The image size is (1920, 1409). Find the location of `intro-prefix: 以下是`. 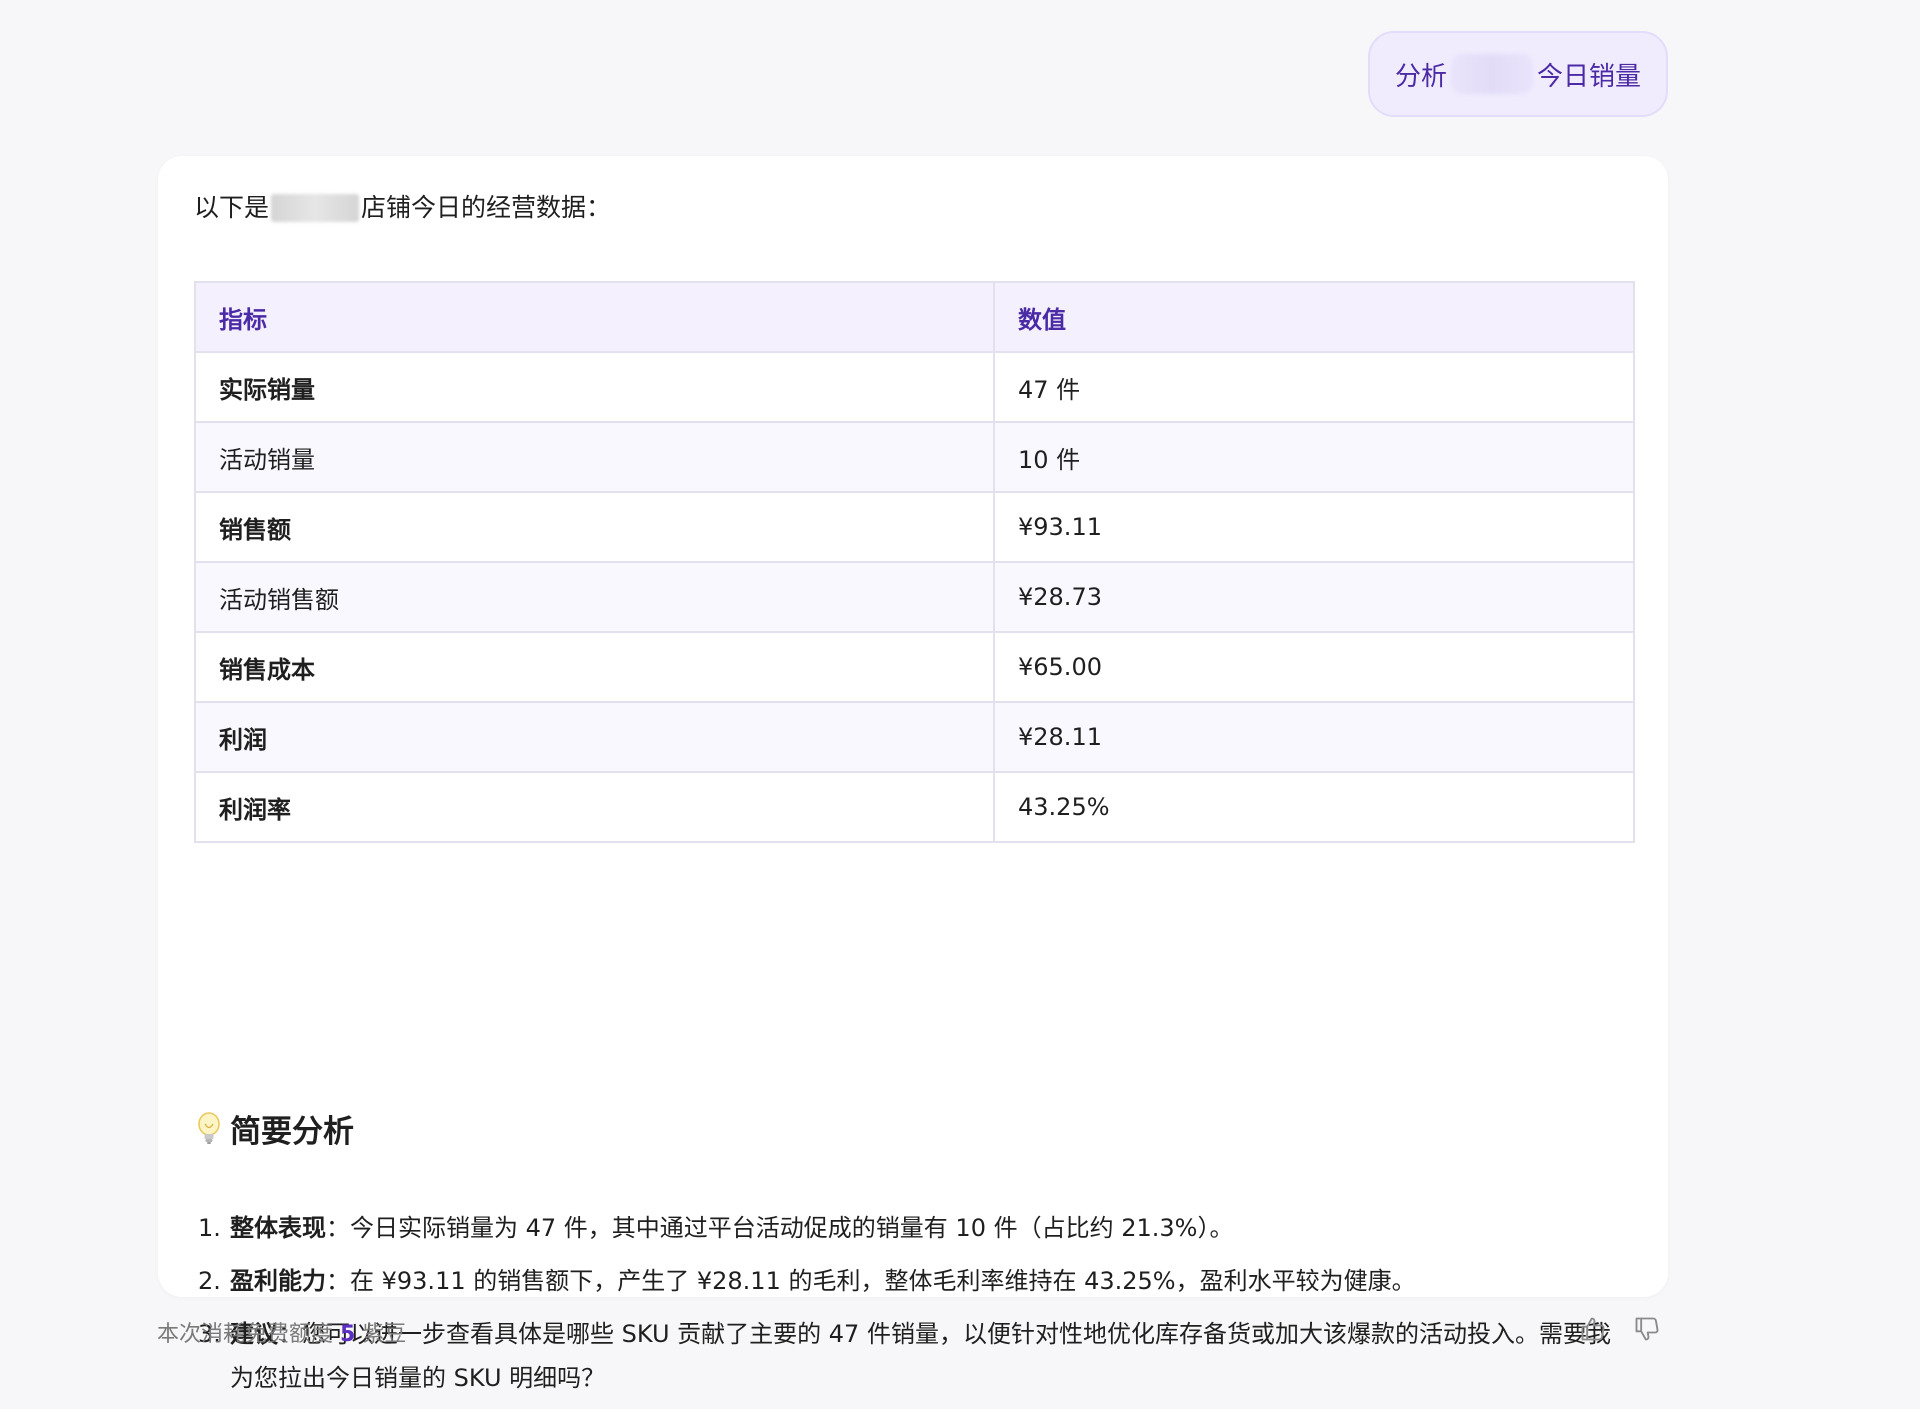

intro-prefix: 以下是 is located at coordinates (232, 207).